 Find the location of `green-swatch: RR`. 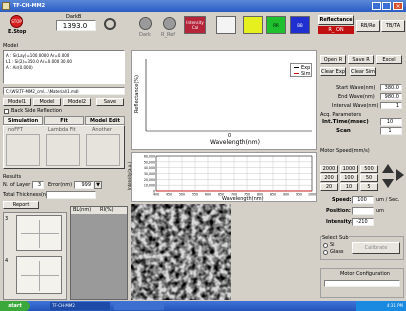

green-swatch: RR is located at coordinates (276, 25).